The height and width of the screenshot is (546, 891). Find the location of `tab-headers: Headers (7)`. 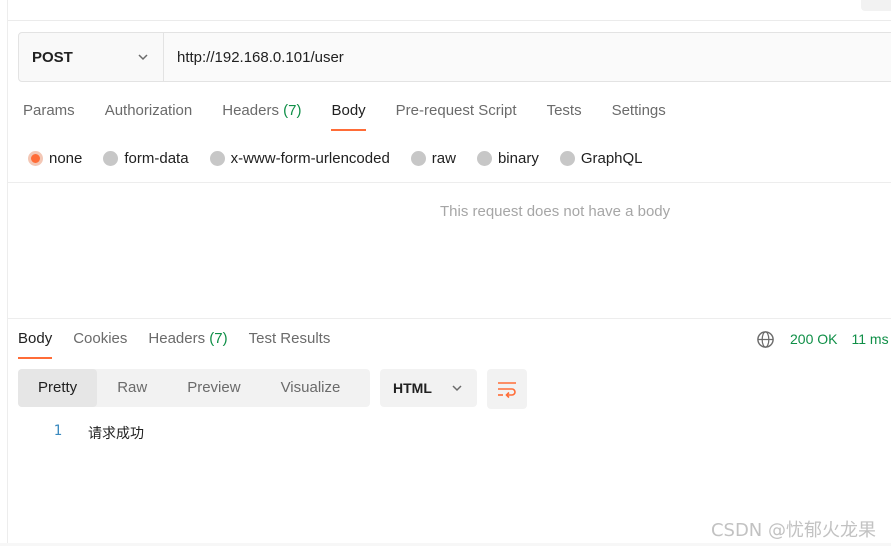

tab-headers: Headers (7) is located at coordinates (261, 116).